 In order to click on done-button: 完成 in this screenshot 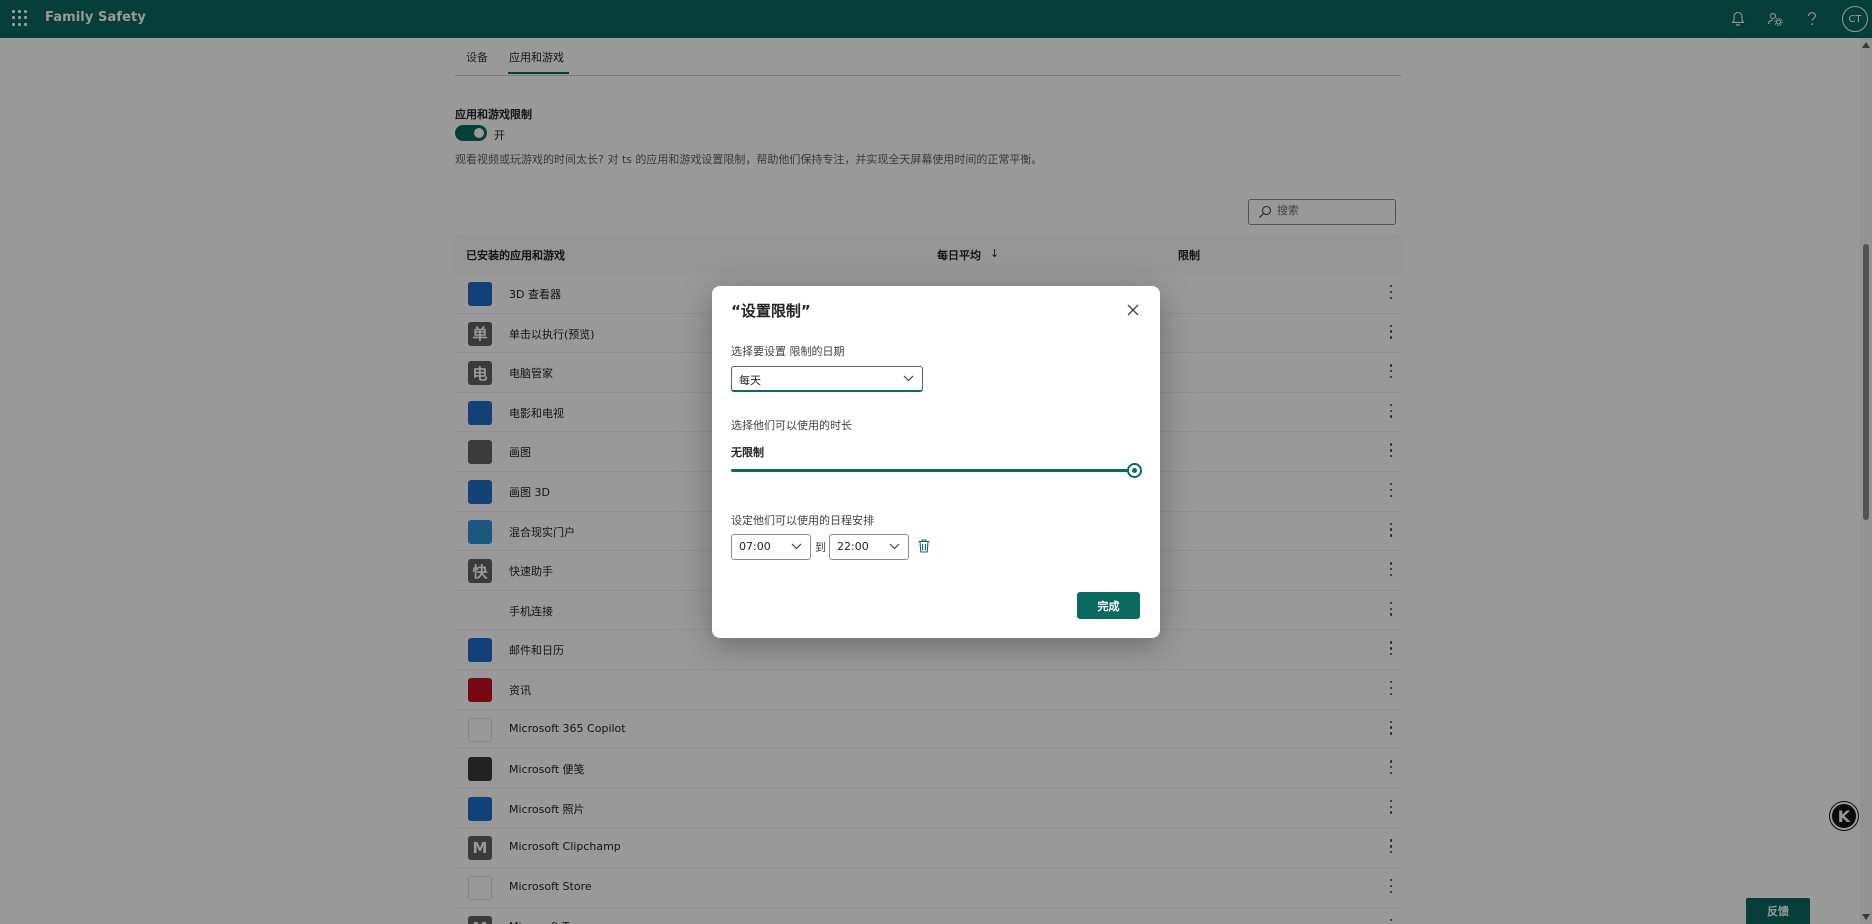, I will do `click(1108, 605)`.